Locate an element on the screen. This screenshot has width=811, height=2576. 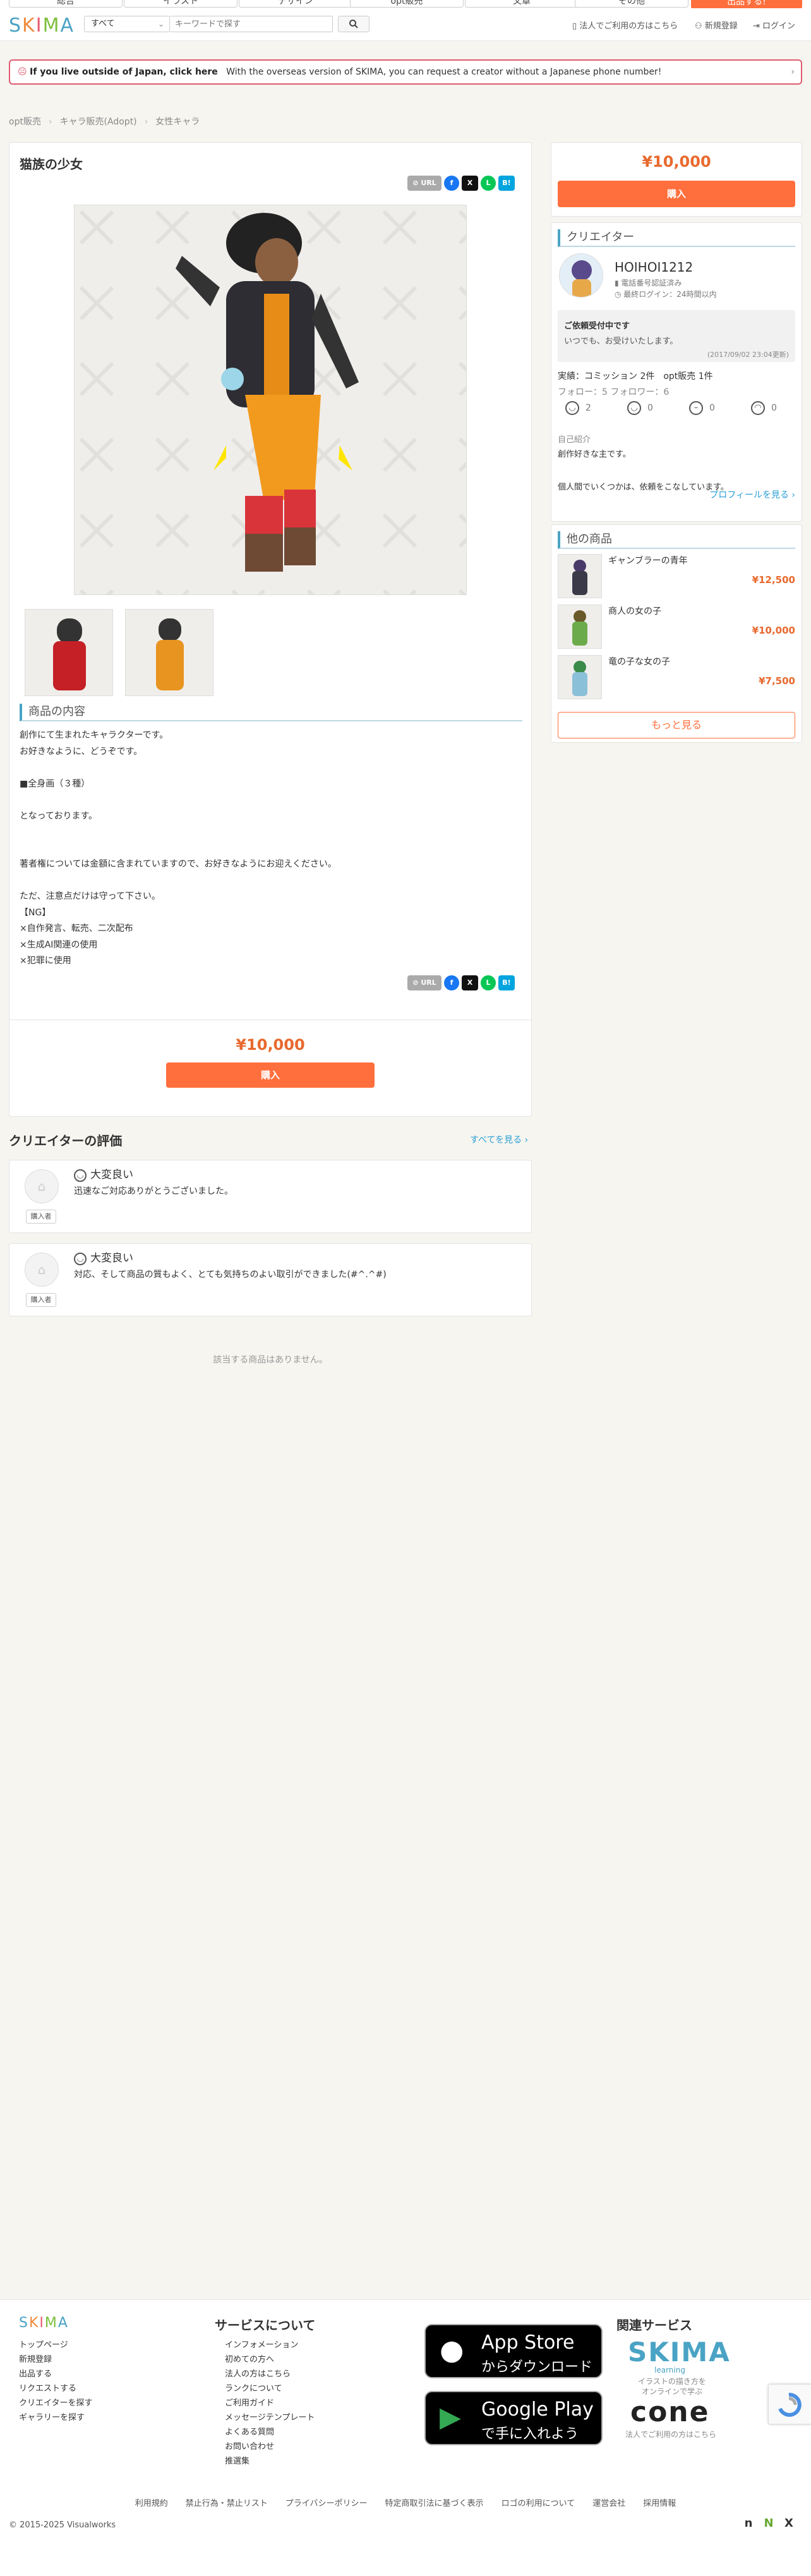
other-product-thumbnail is located at coordinates (580, 576).